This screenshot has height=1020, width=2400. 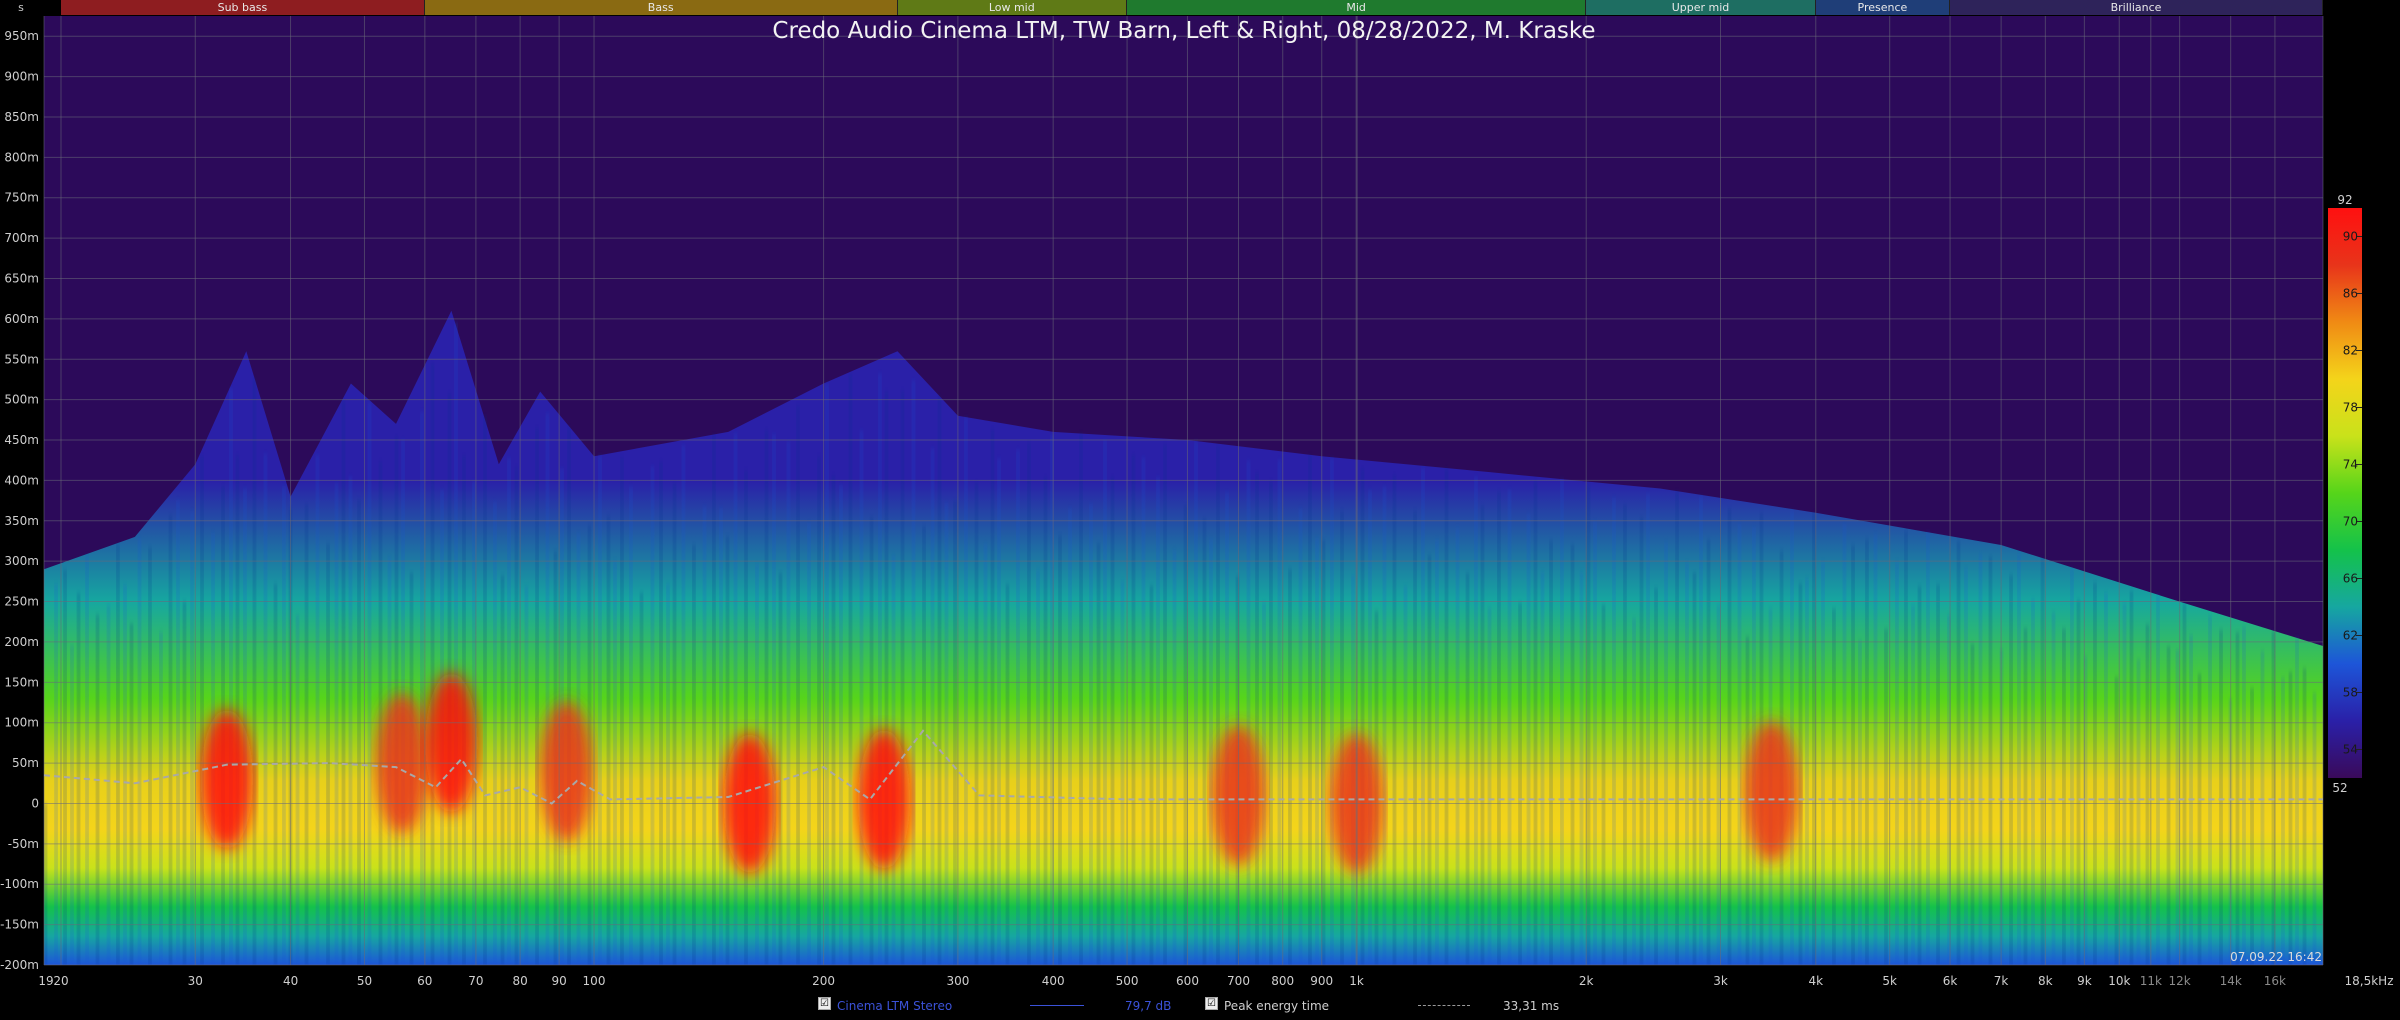 I want to click on color-scale: 90 86 82 78 74 70 66 62 58 54 92 52, so click(x=2345, y=494).